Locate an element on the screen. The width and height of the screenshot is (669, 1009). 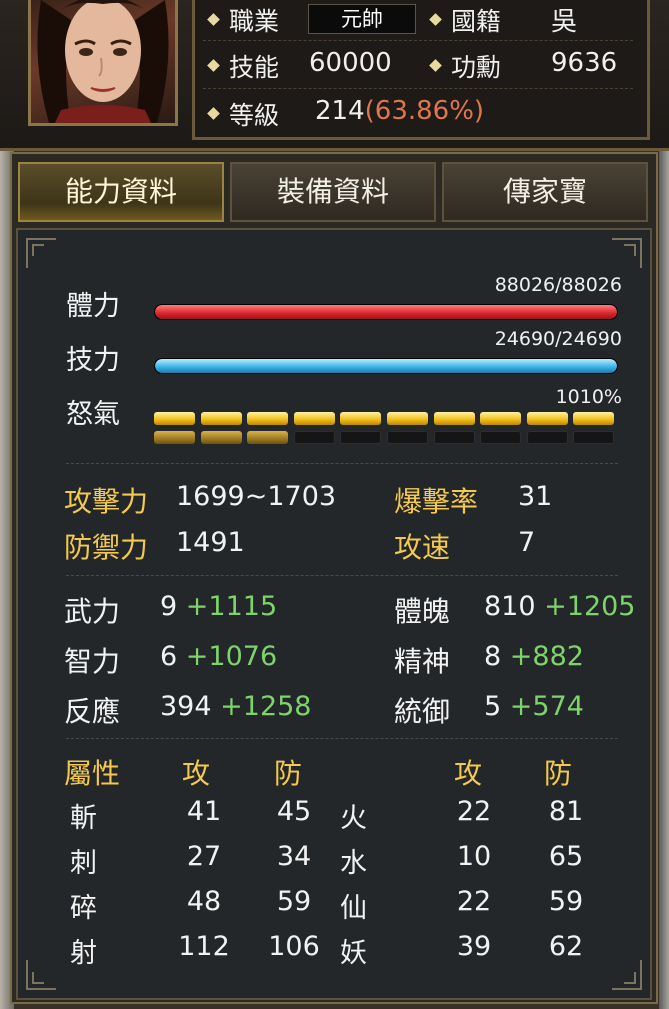
merit-label: 功勳 is located at coordinates (476, 67).